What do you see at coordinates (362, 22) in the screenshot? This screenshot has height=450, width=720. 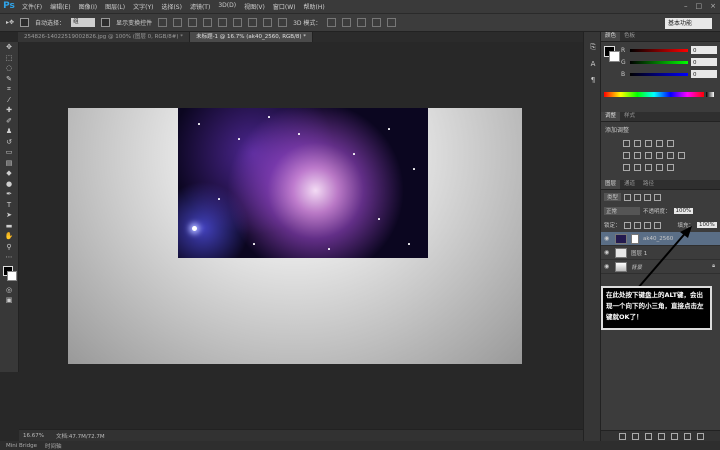 I see `pan-3d-icon` at bounding box center [362, 22].